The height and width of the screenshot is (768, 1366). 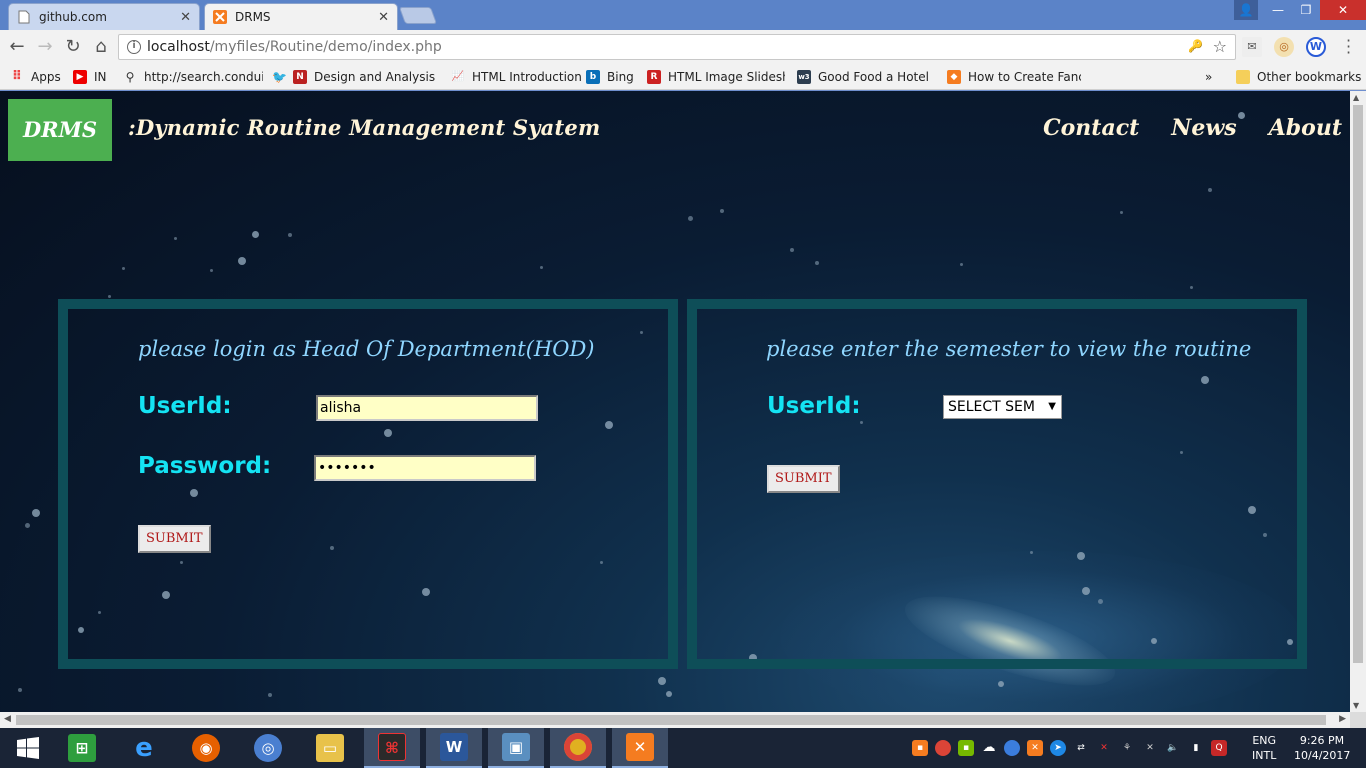 I want to click on taskbar-xampp: ✕, so click(x=640, y=748).